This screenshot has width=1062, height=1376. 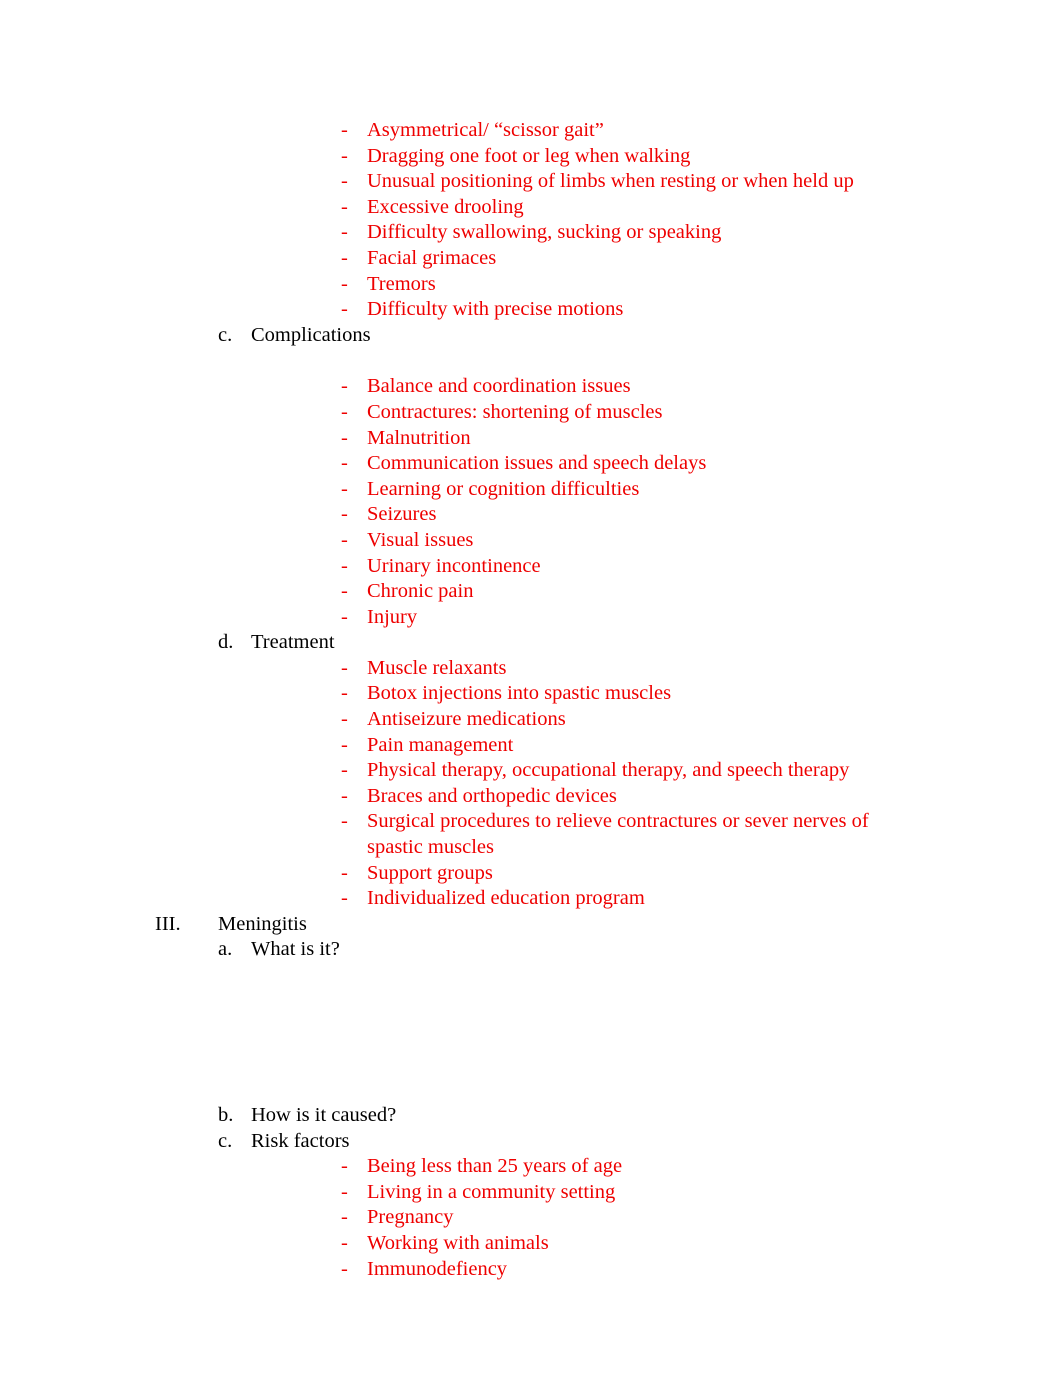 I want to click on bullet-item-text: Visual issues, so click(x=420, y=539).